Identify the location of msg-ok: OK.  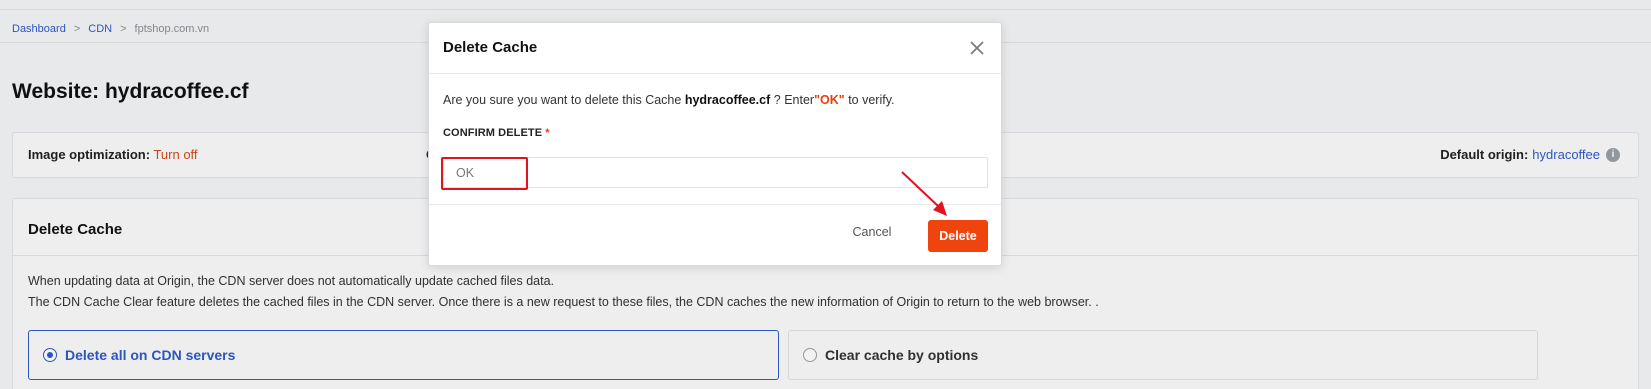
(829, 100).